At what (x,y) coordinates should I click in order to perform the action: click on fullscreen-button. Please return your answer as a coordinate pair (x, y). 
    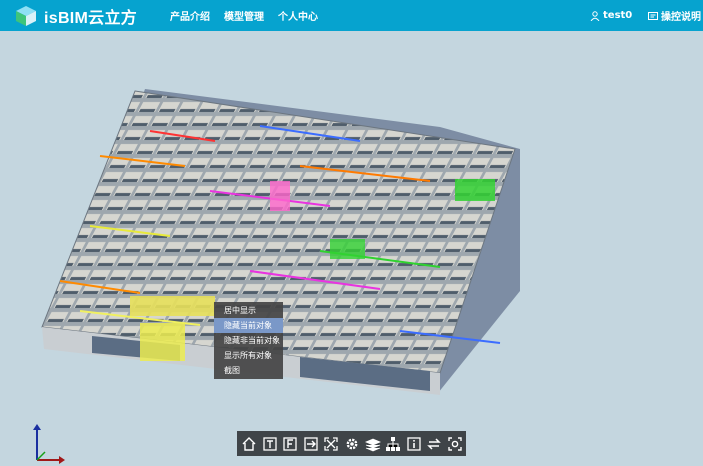
    Looking at the image, I should click on (331, 444).